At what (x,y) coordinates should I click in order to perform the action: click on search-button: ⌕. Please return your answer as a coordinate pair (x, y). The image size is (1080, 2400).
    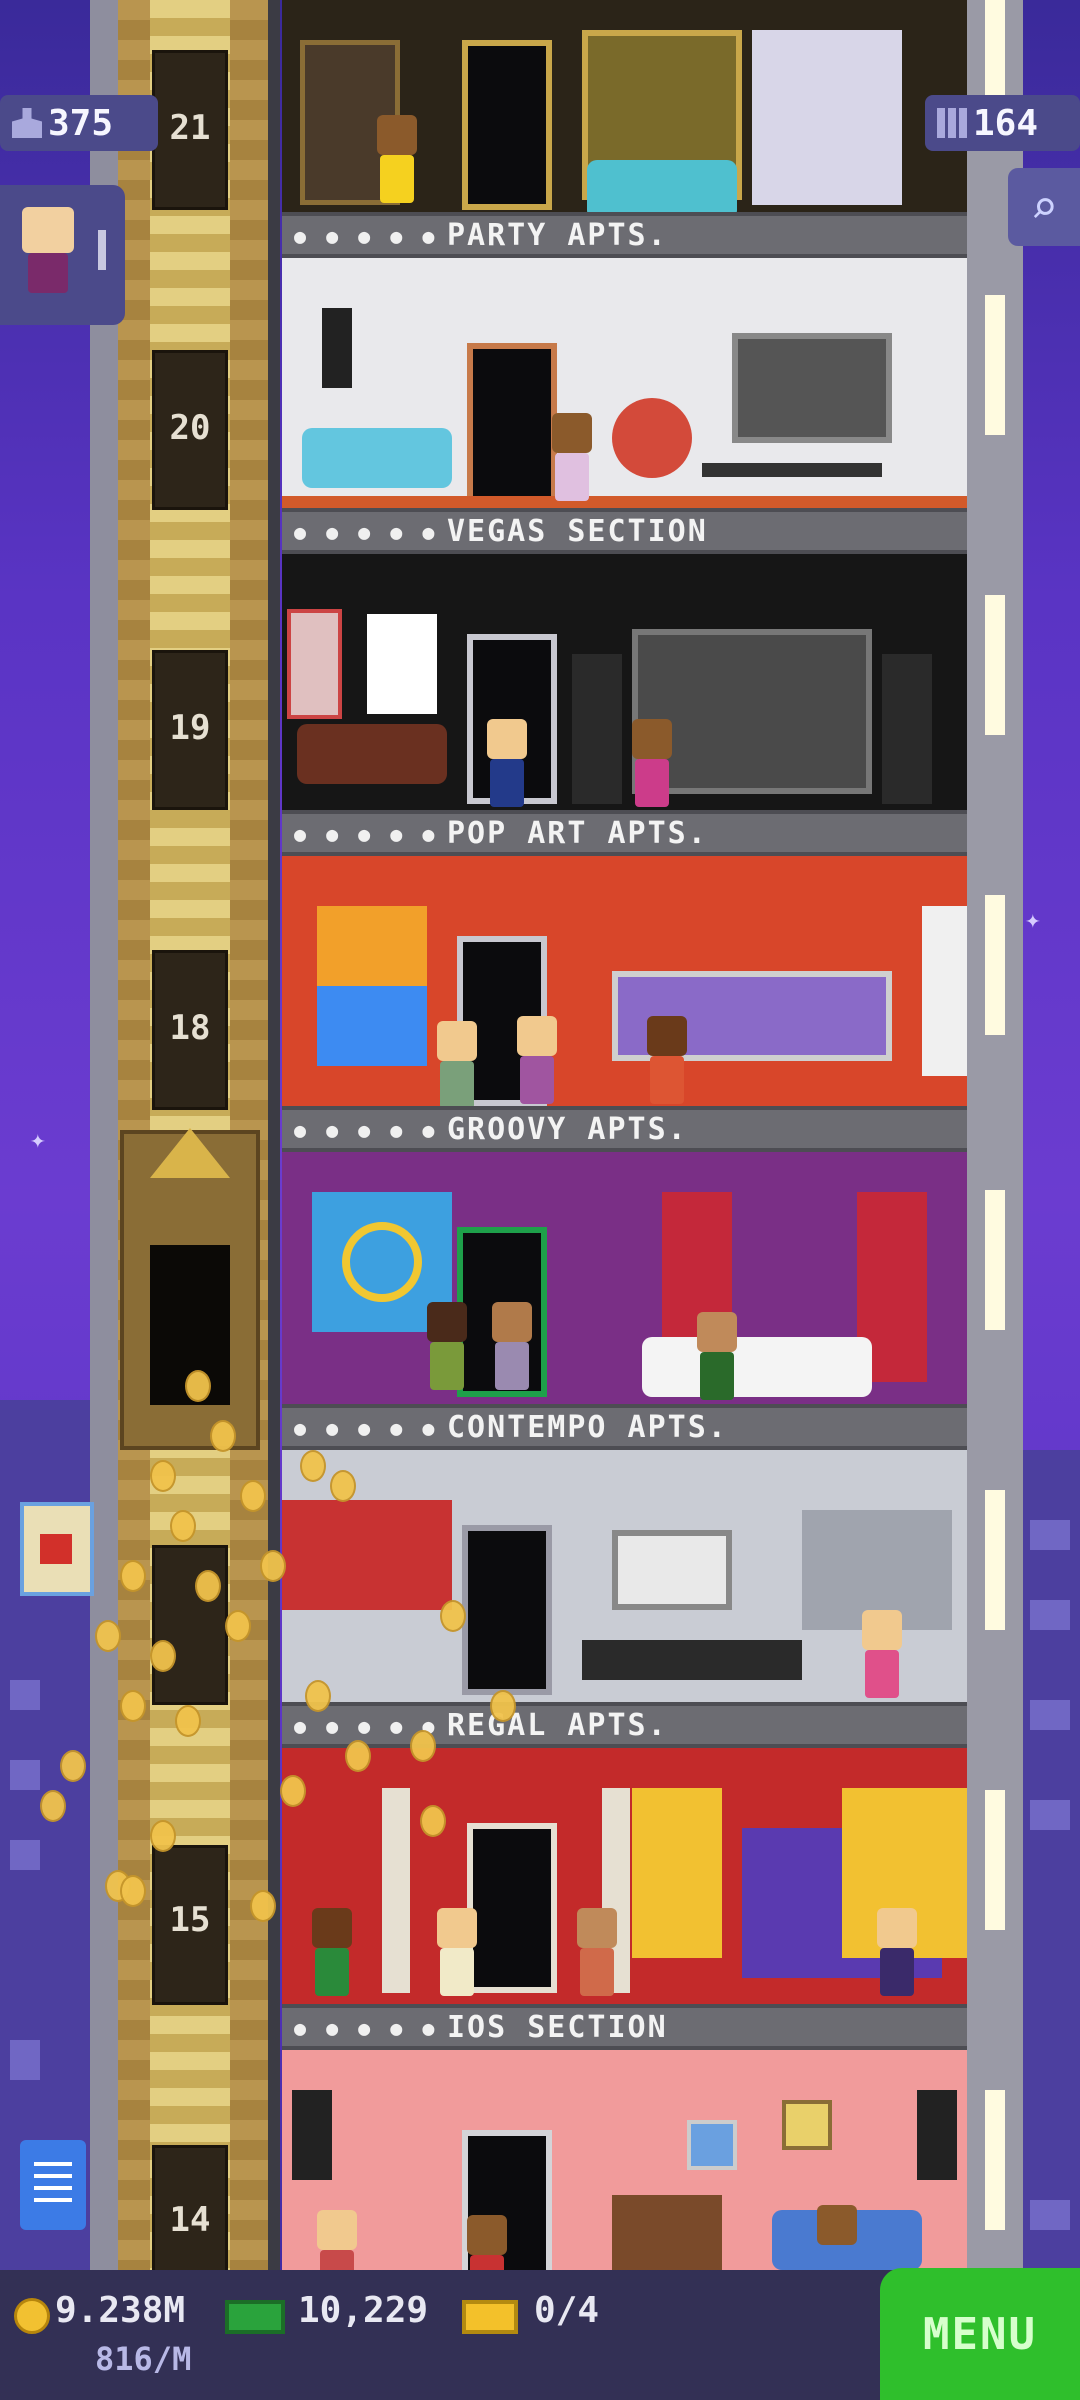
    Looking at the image, I should click on (1044, 207).